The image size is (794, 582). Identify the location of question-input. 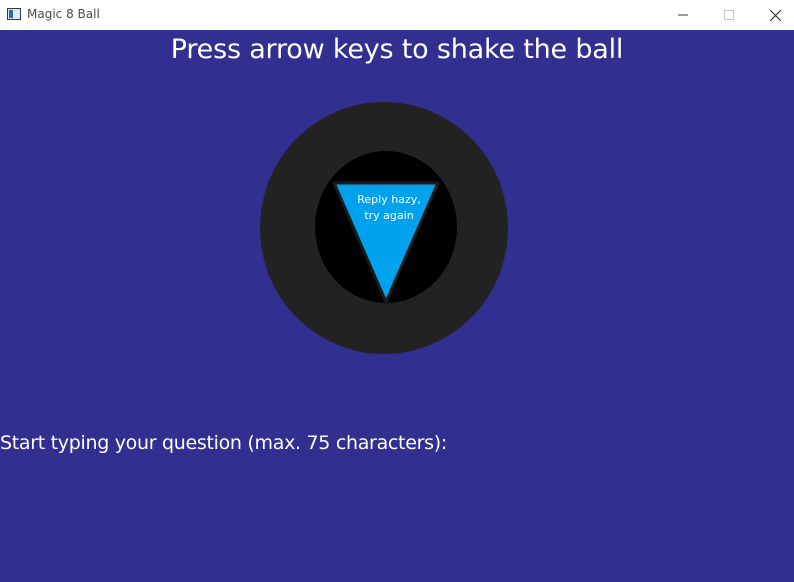
(397, 472).